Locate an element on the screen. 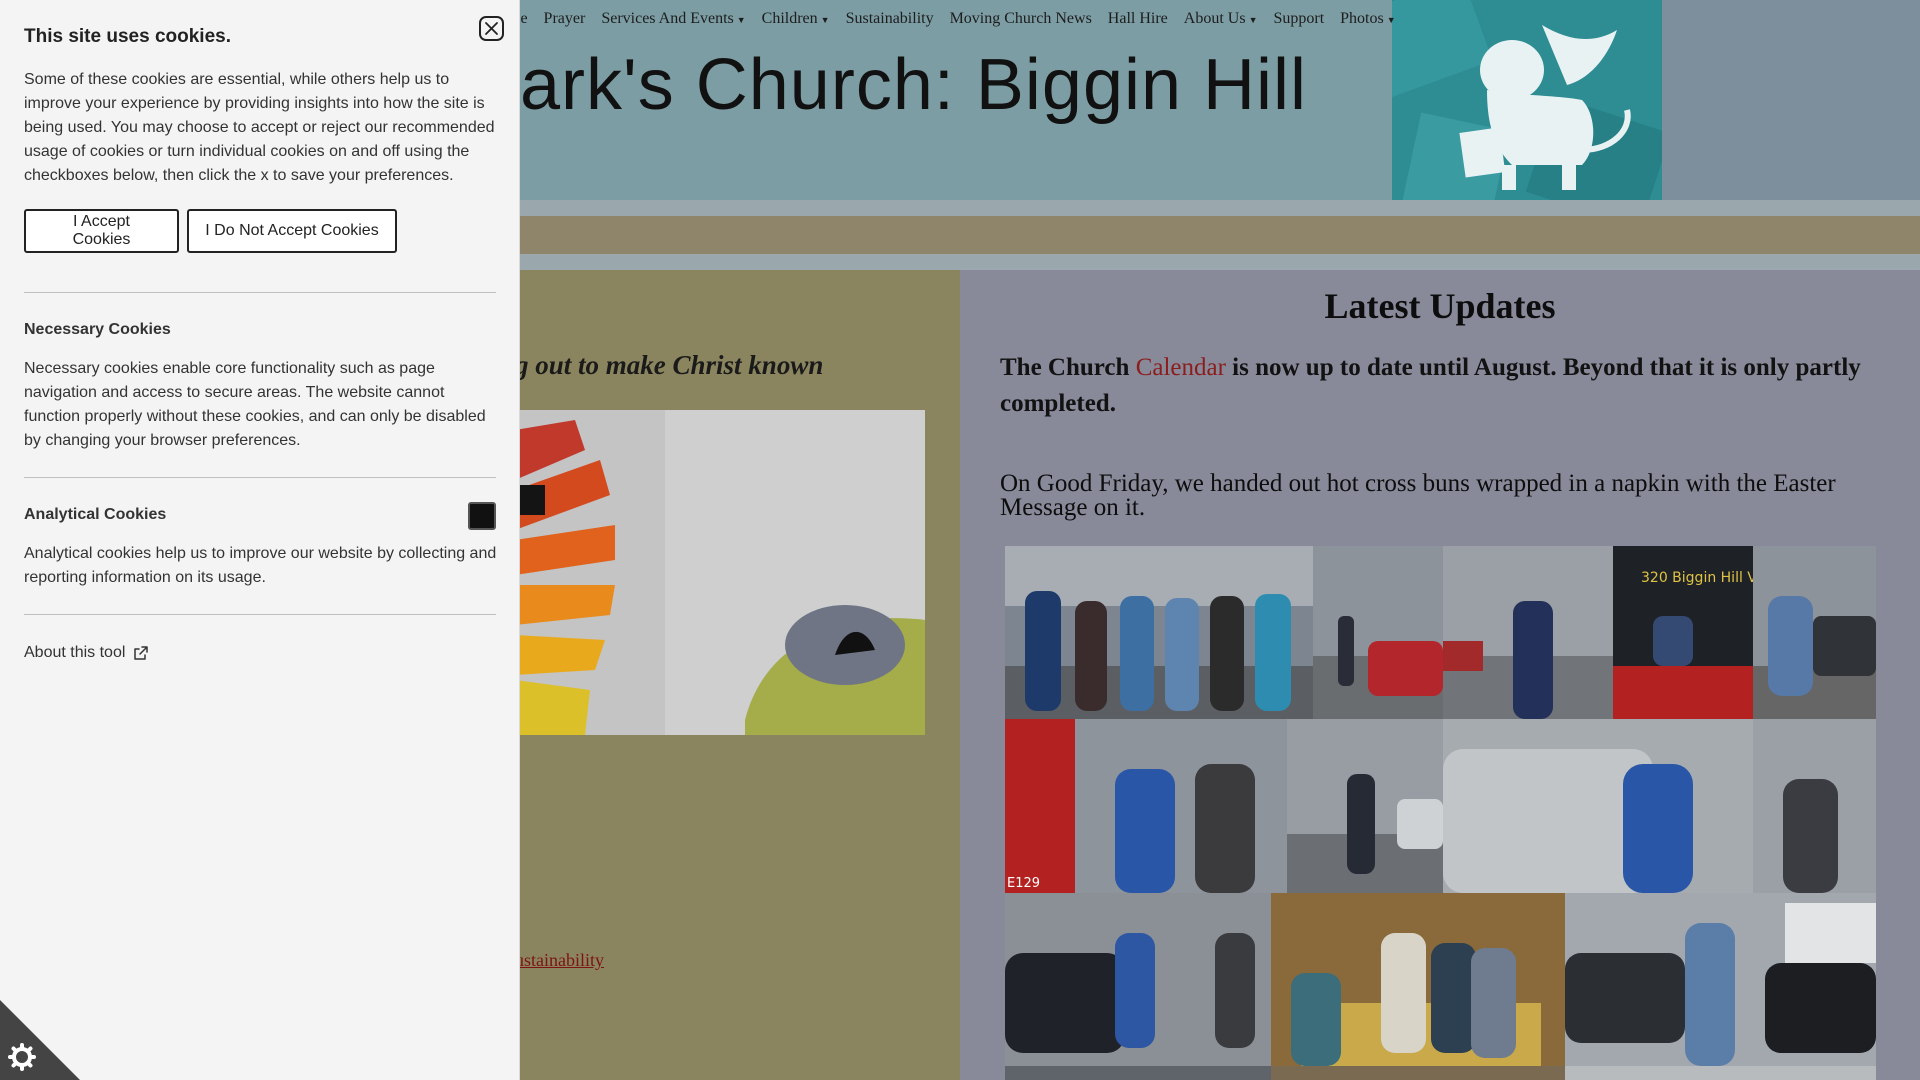  photo-hall-wrapping is located at coordinates (1418, 979).